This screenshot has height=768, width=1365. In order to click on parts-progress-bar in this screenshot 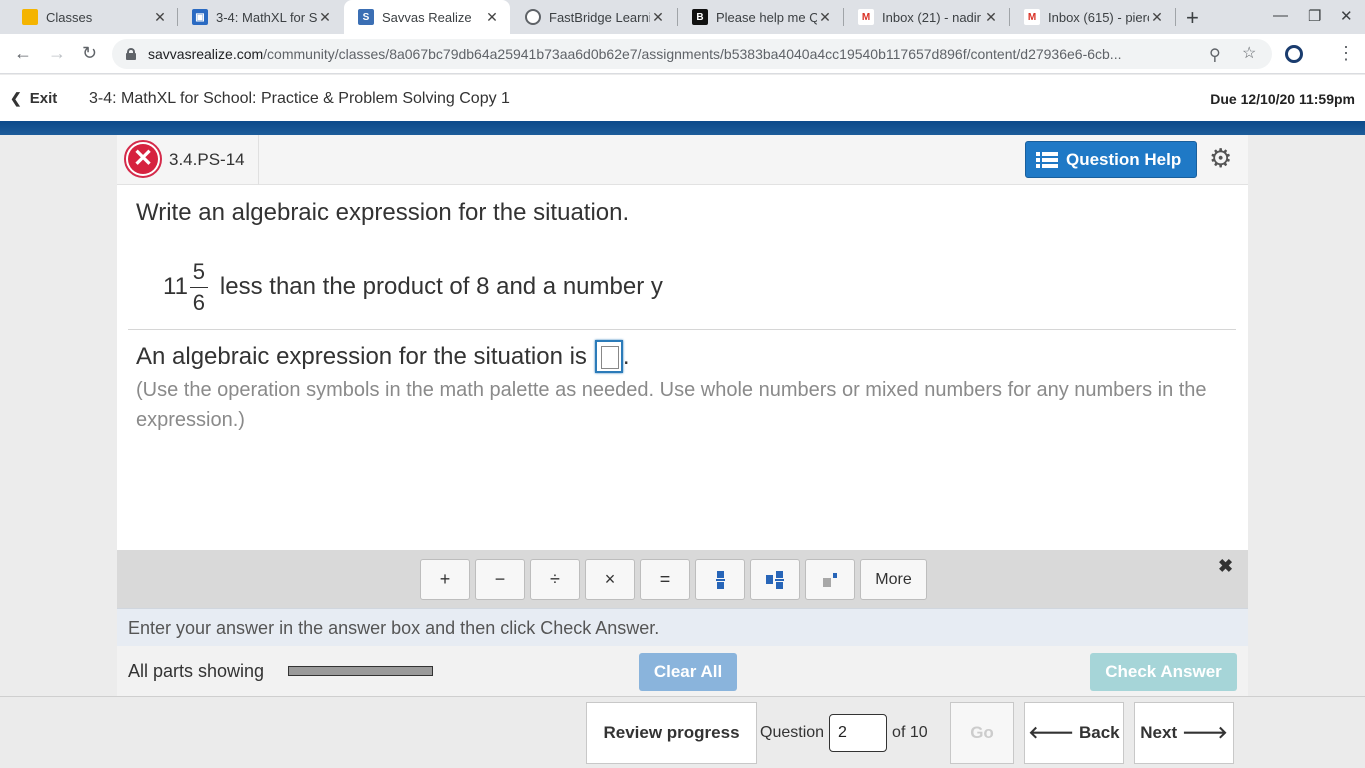, I will do `click(360, 671)`.